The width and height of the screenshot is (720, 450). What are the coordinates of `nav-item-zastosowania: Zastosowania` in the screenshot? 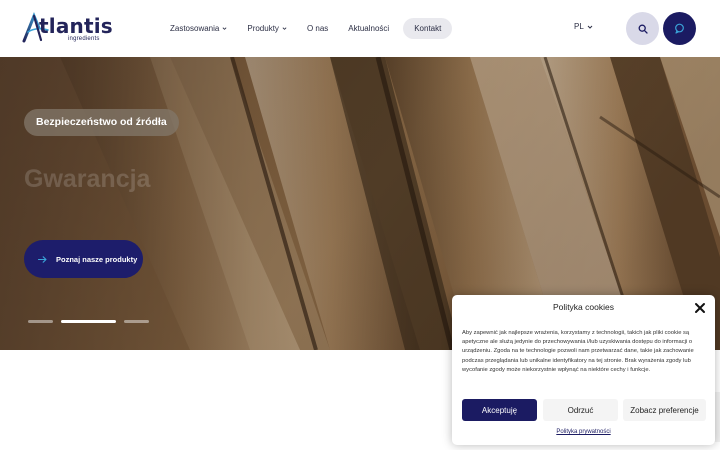 It's located at (198, 28).